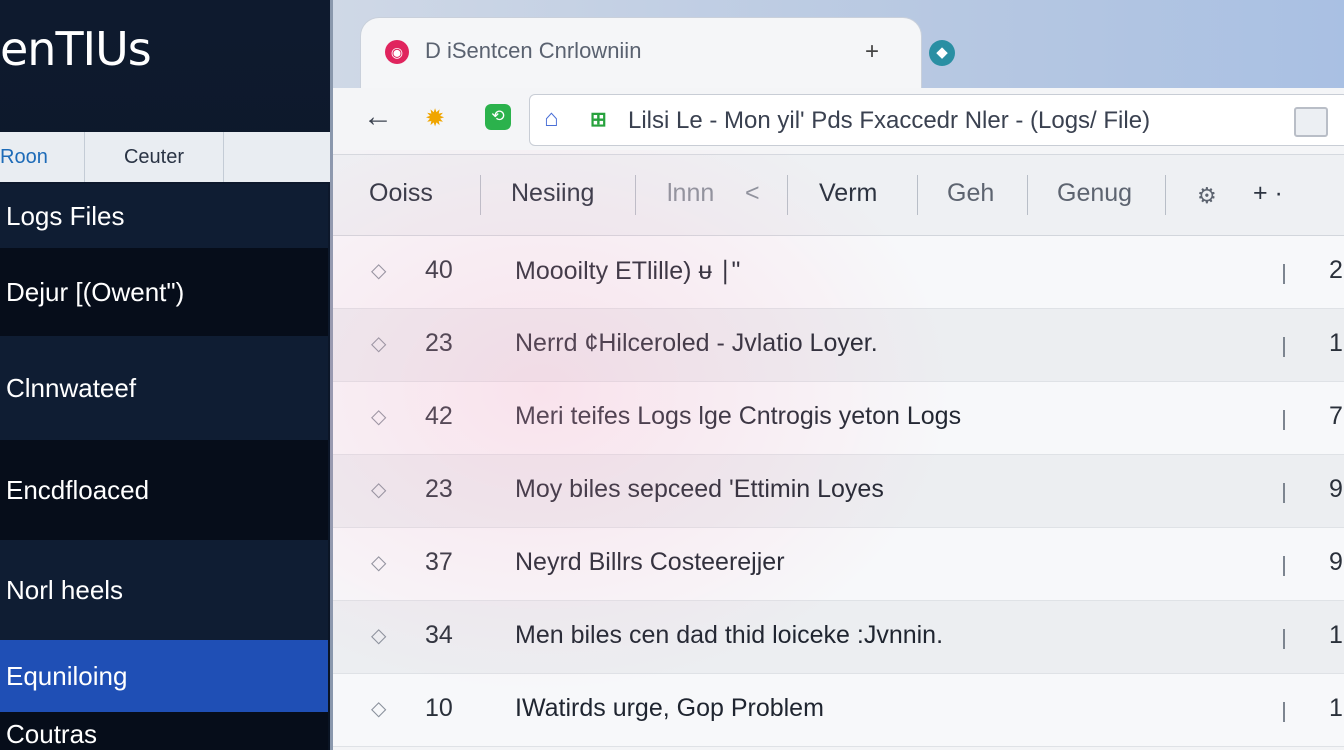  I want to click on row-number: 37, so click(439, 562).